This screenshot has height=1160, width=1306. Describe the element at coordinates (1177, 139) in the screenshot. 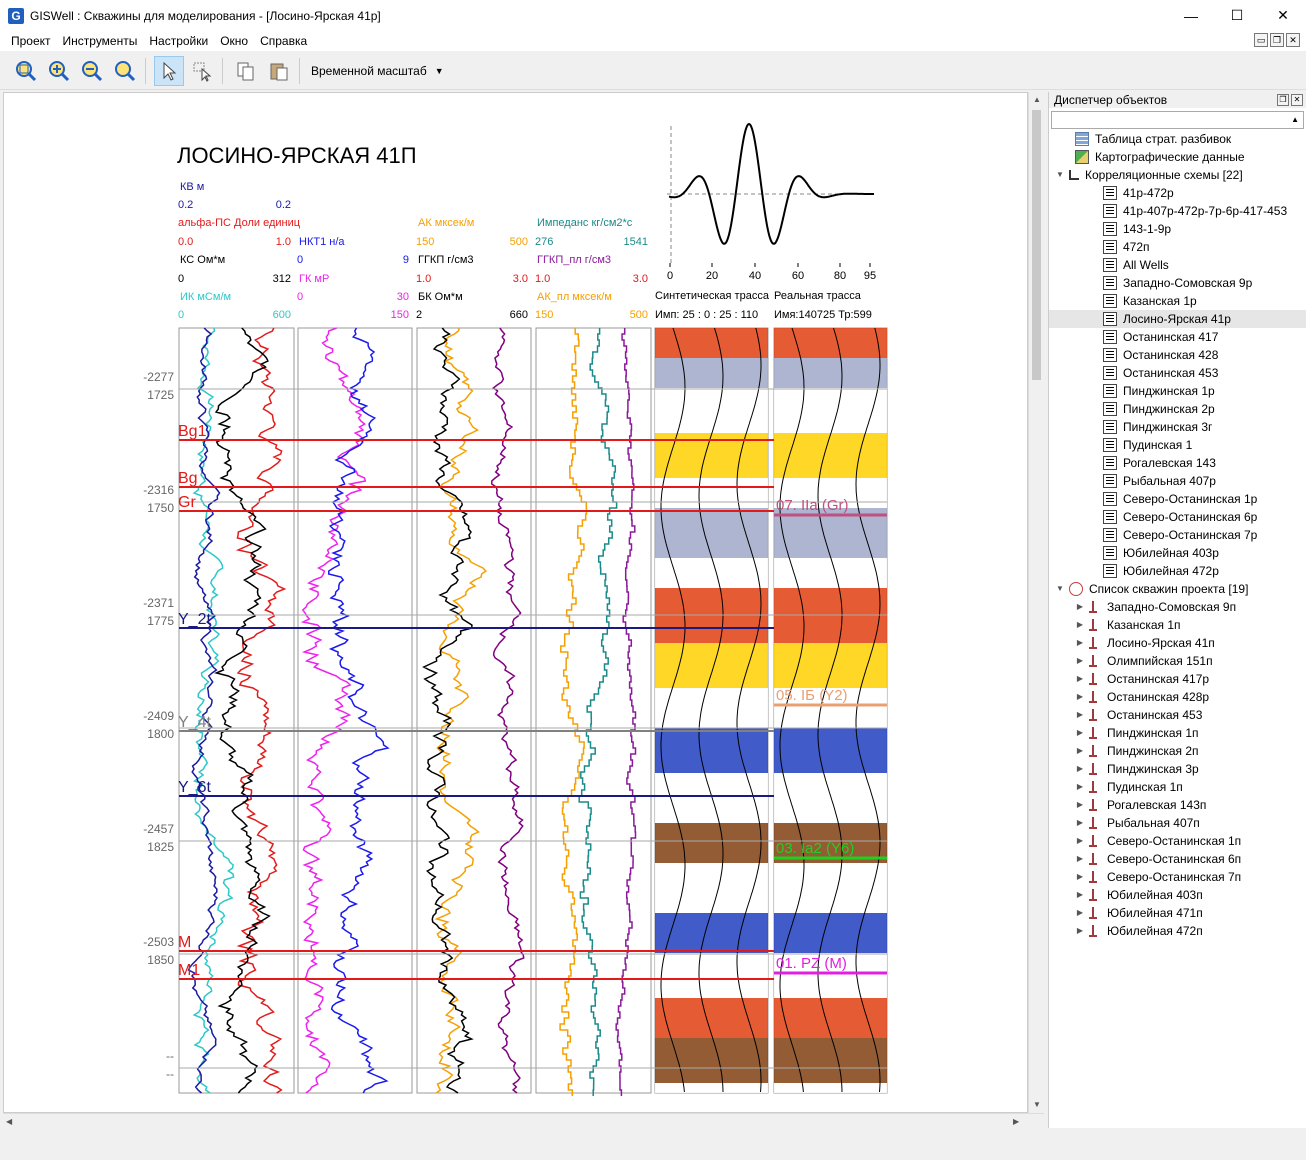

I see `tree-item-strat-table: Таблица страт. разбивок` at that location.